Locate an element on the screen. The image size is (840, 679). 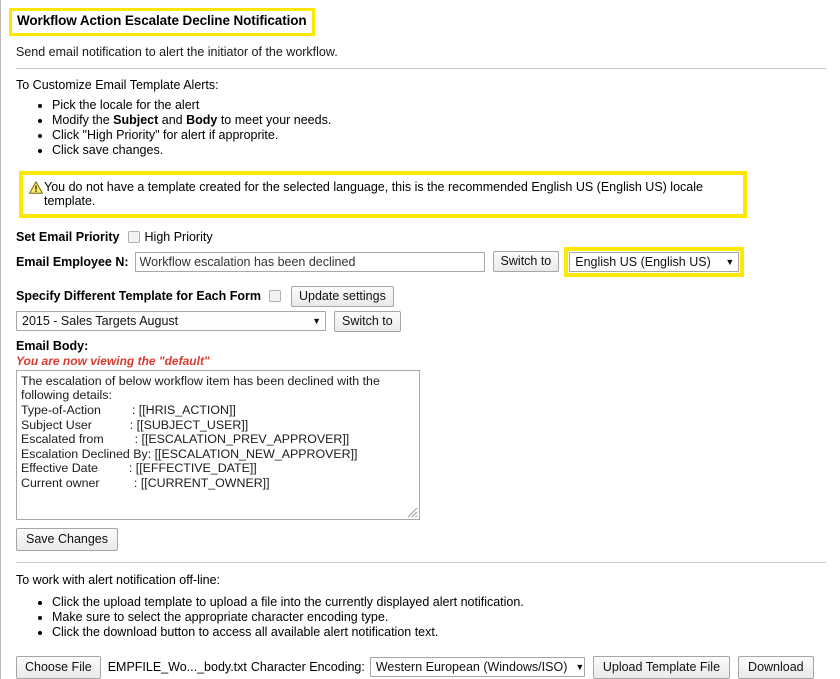
email-body-label: Email Body: is located at coordinates (52, 345).